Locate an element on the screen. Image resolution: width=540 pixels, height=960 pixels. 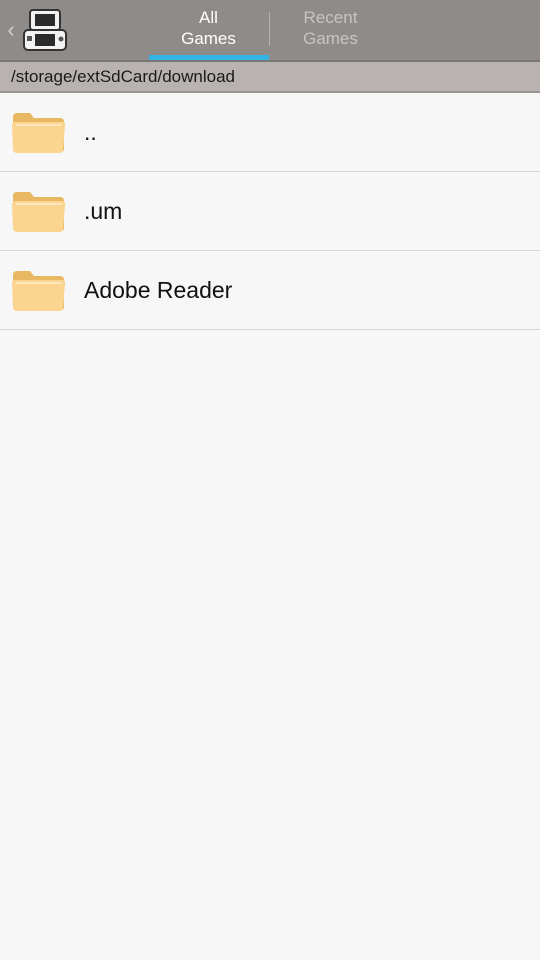
tab-all-games-label: All Games is located at coordinates (208, 28).